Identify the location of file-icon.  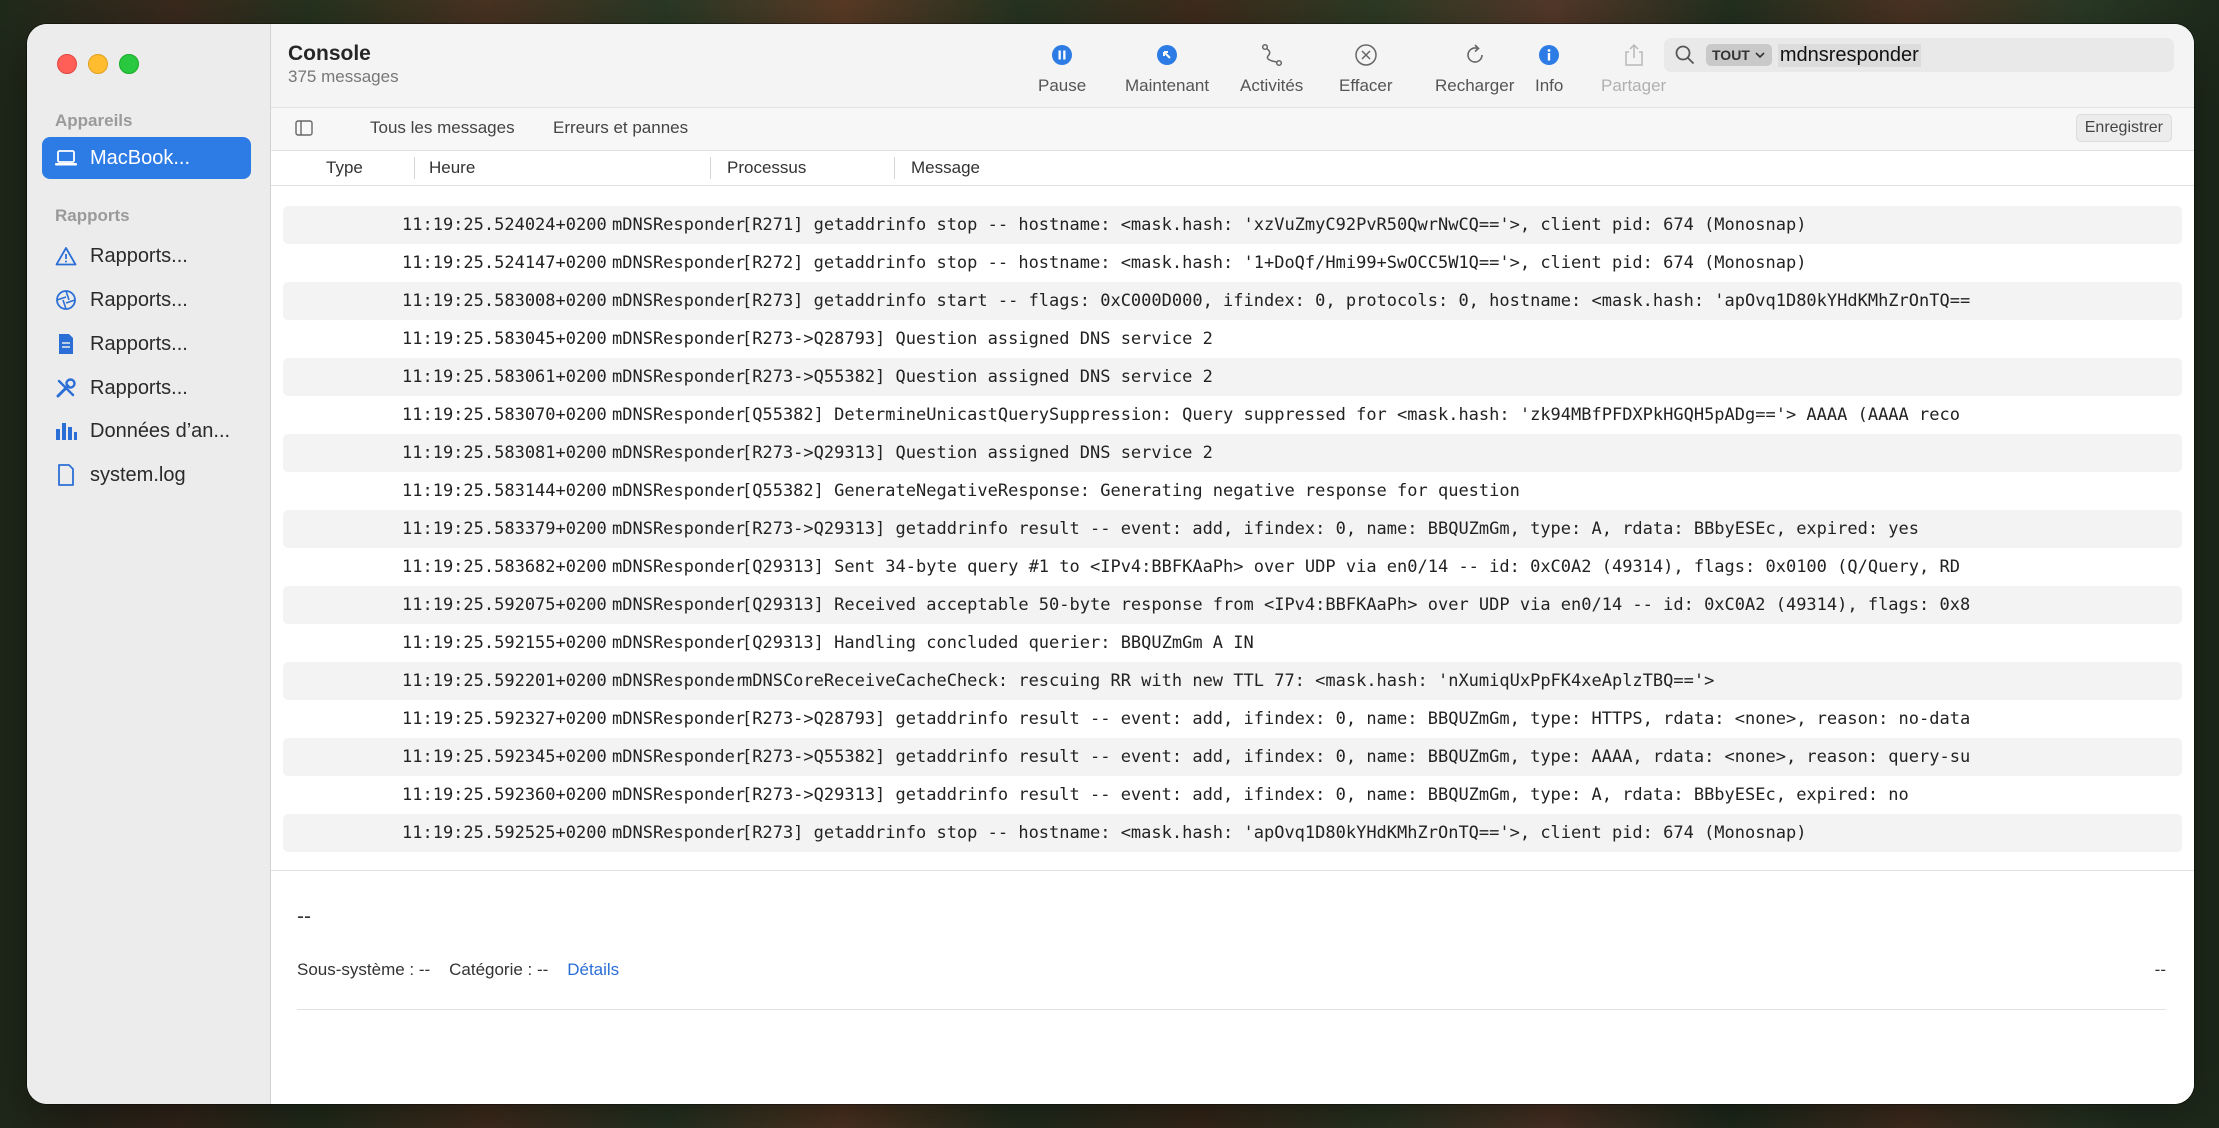
(66, 475).